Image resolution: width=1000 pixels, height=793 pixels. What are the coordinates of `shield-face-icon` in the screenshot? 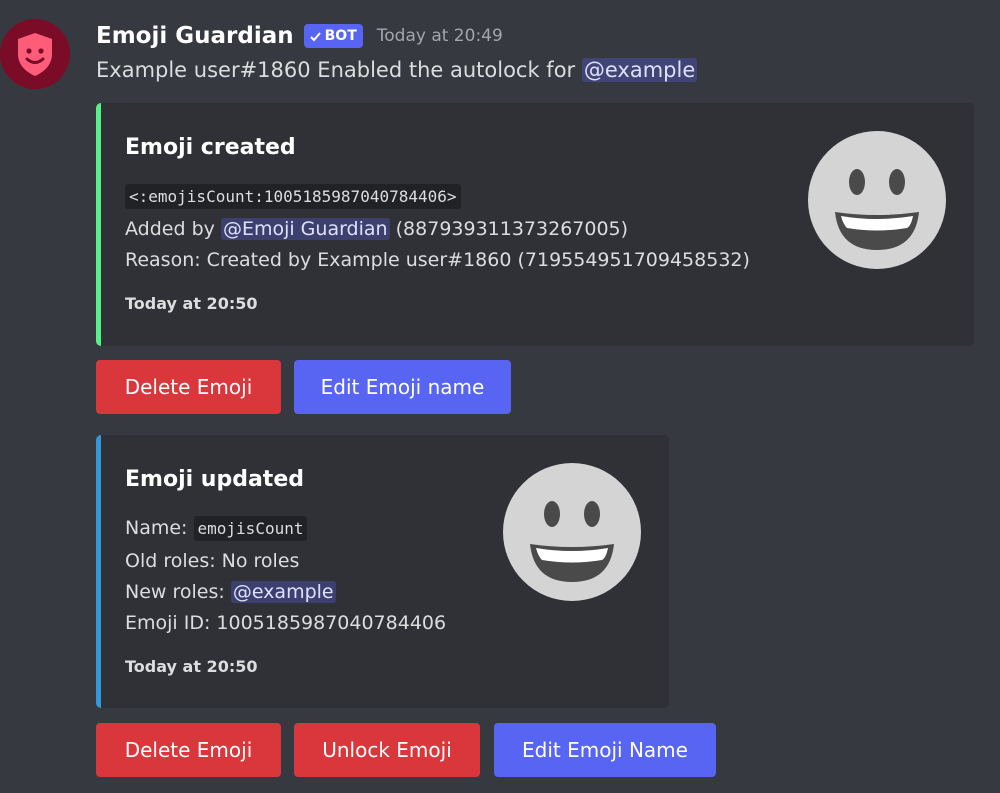 It's located at (35, 54).